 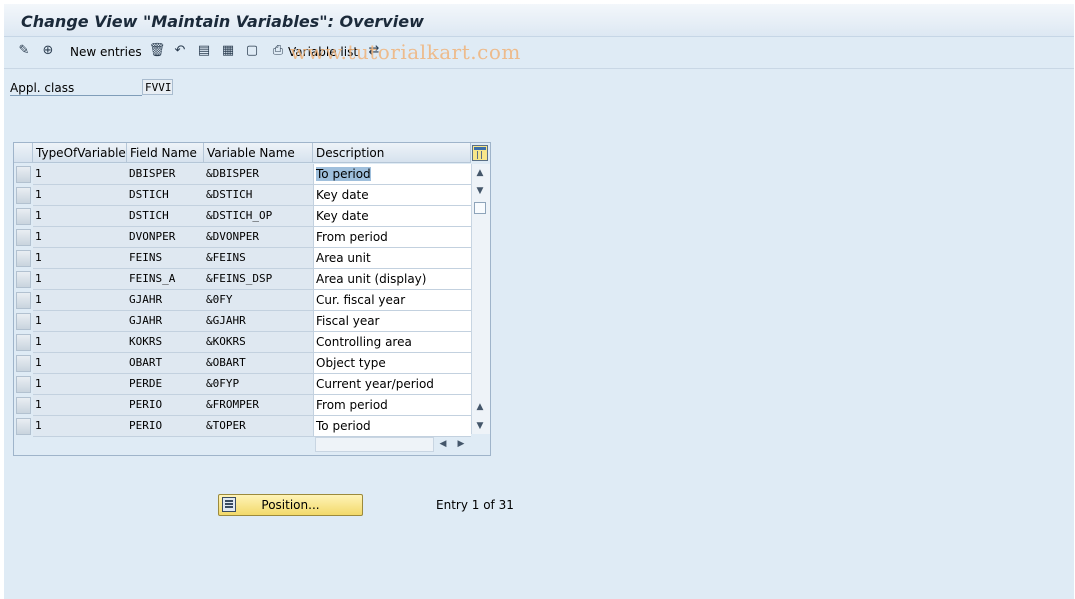 What do you see at coordinates (226, 341) in the screenshot?
I see `cell-variable-name-text: &KOKRS` at bounding box center [226, 341].